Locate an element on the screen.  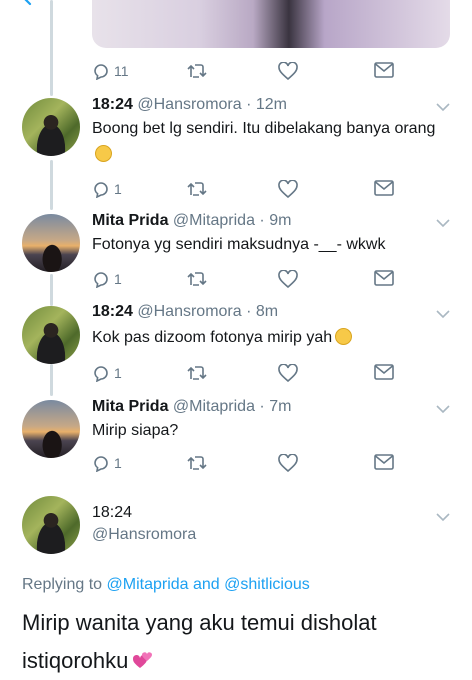
tweet-text: Fotonya yg sendiri maksudnya -__- wkwk is located at coordinates (239, 244).